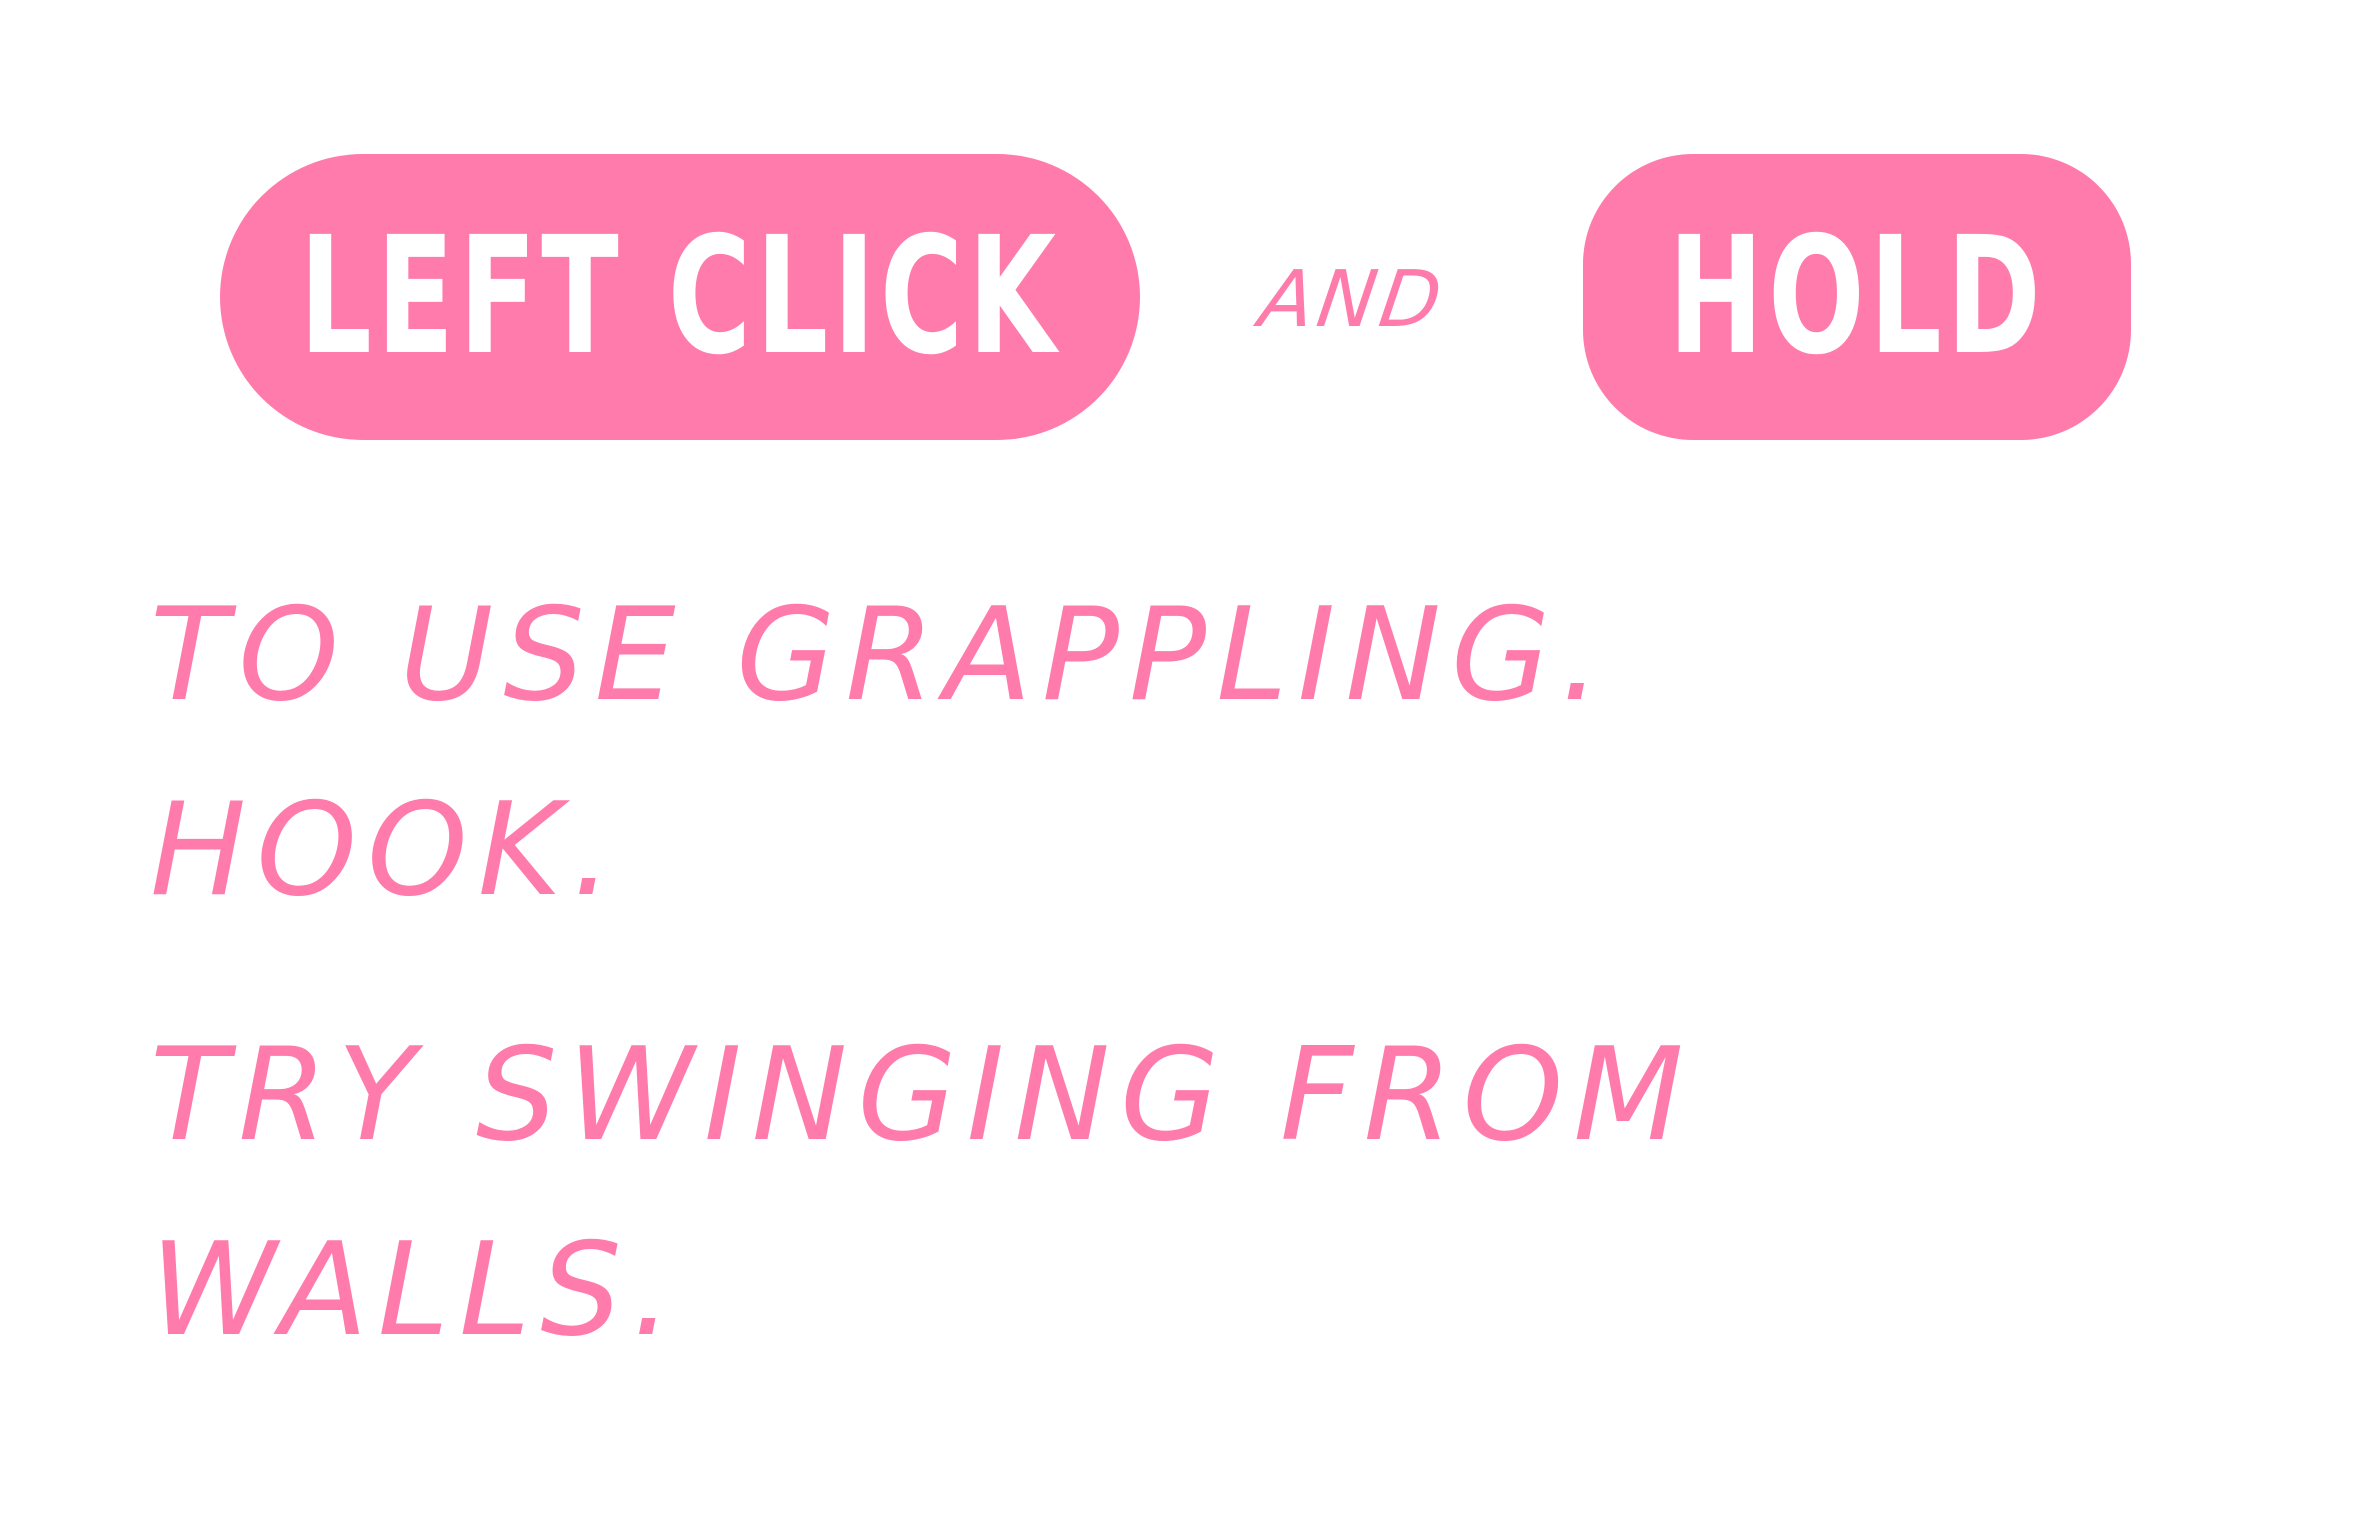  I want to click on wall-swing-instruction: TRY SWINGING FROM WALLS., so click(922, 1193).